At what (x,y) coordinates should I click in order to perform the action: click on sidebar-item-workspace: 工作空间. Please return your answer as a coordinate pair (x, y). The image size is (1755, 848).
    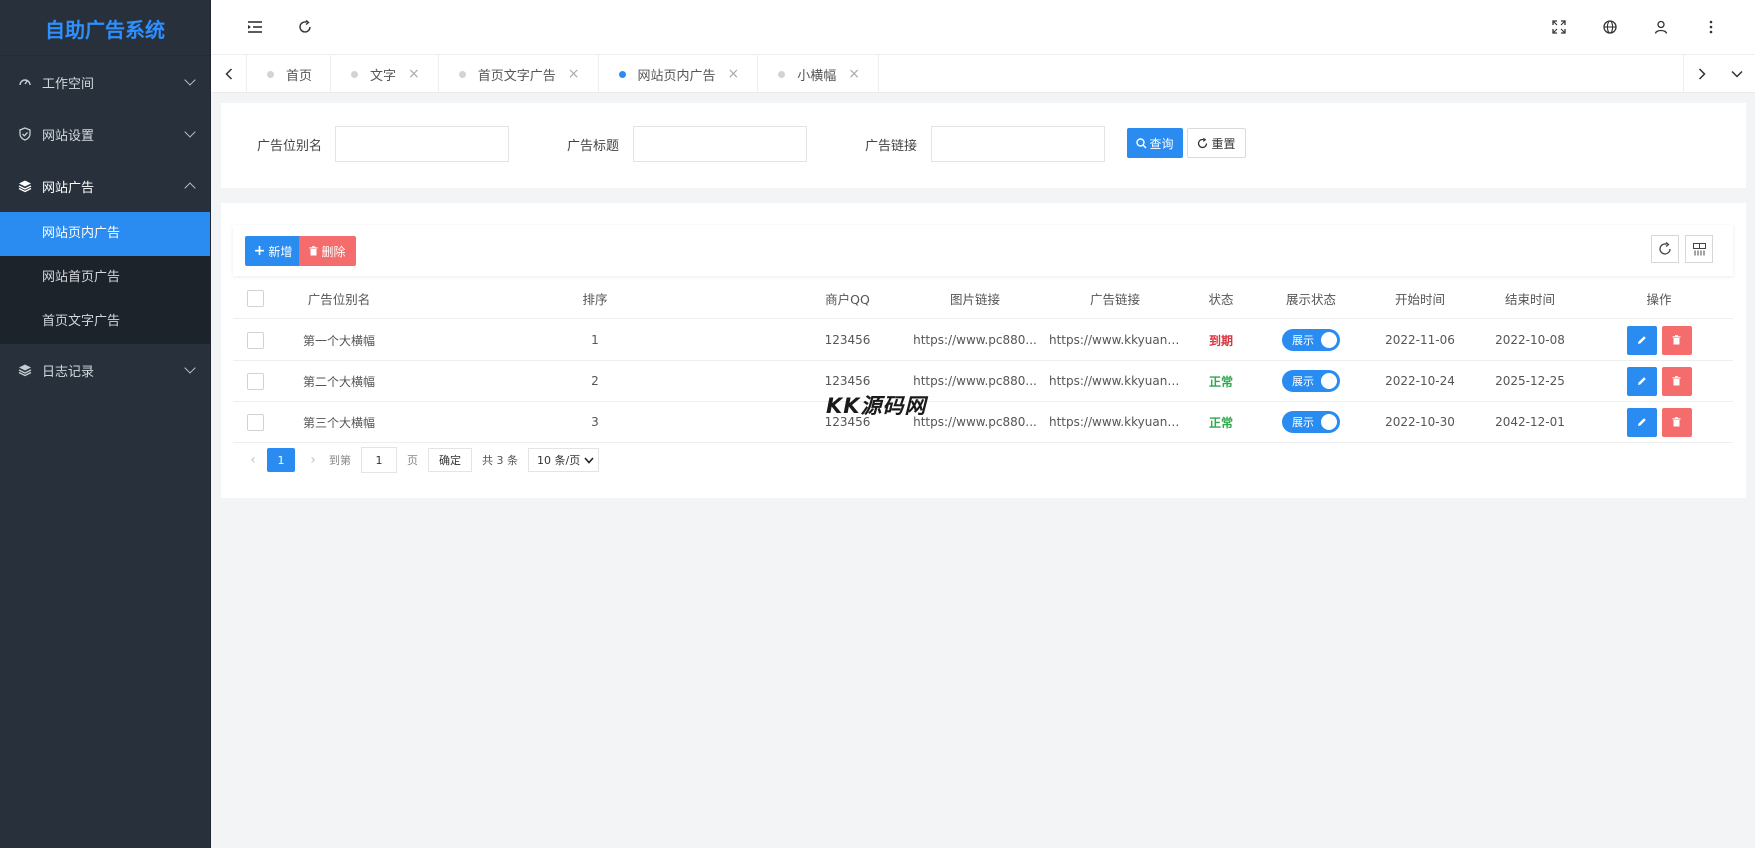
    Looking at the image, I should click on (105, 82).